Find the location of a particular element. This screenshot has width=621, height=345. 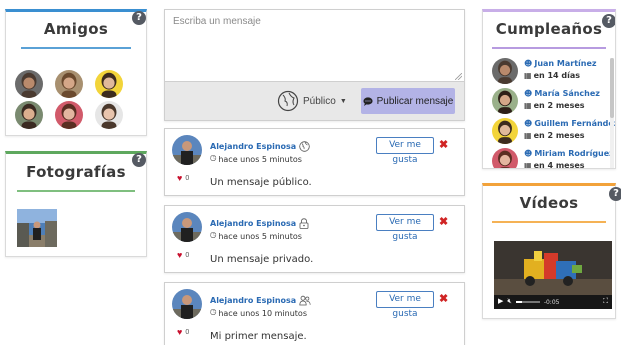

birthday-name-text: Juan Martínez is located at coordinates (565, 63).